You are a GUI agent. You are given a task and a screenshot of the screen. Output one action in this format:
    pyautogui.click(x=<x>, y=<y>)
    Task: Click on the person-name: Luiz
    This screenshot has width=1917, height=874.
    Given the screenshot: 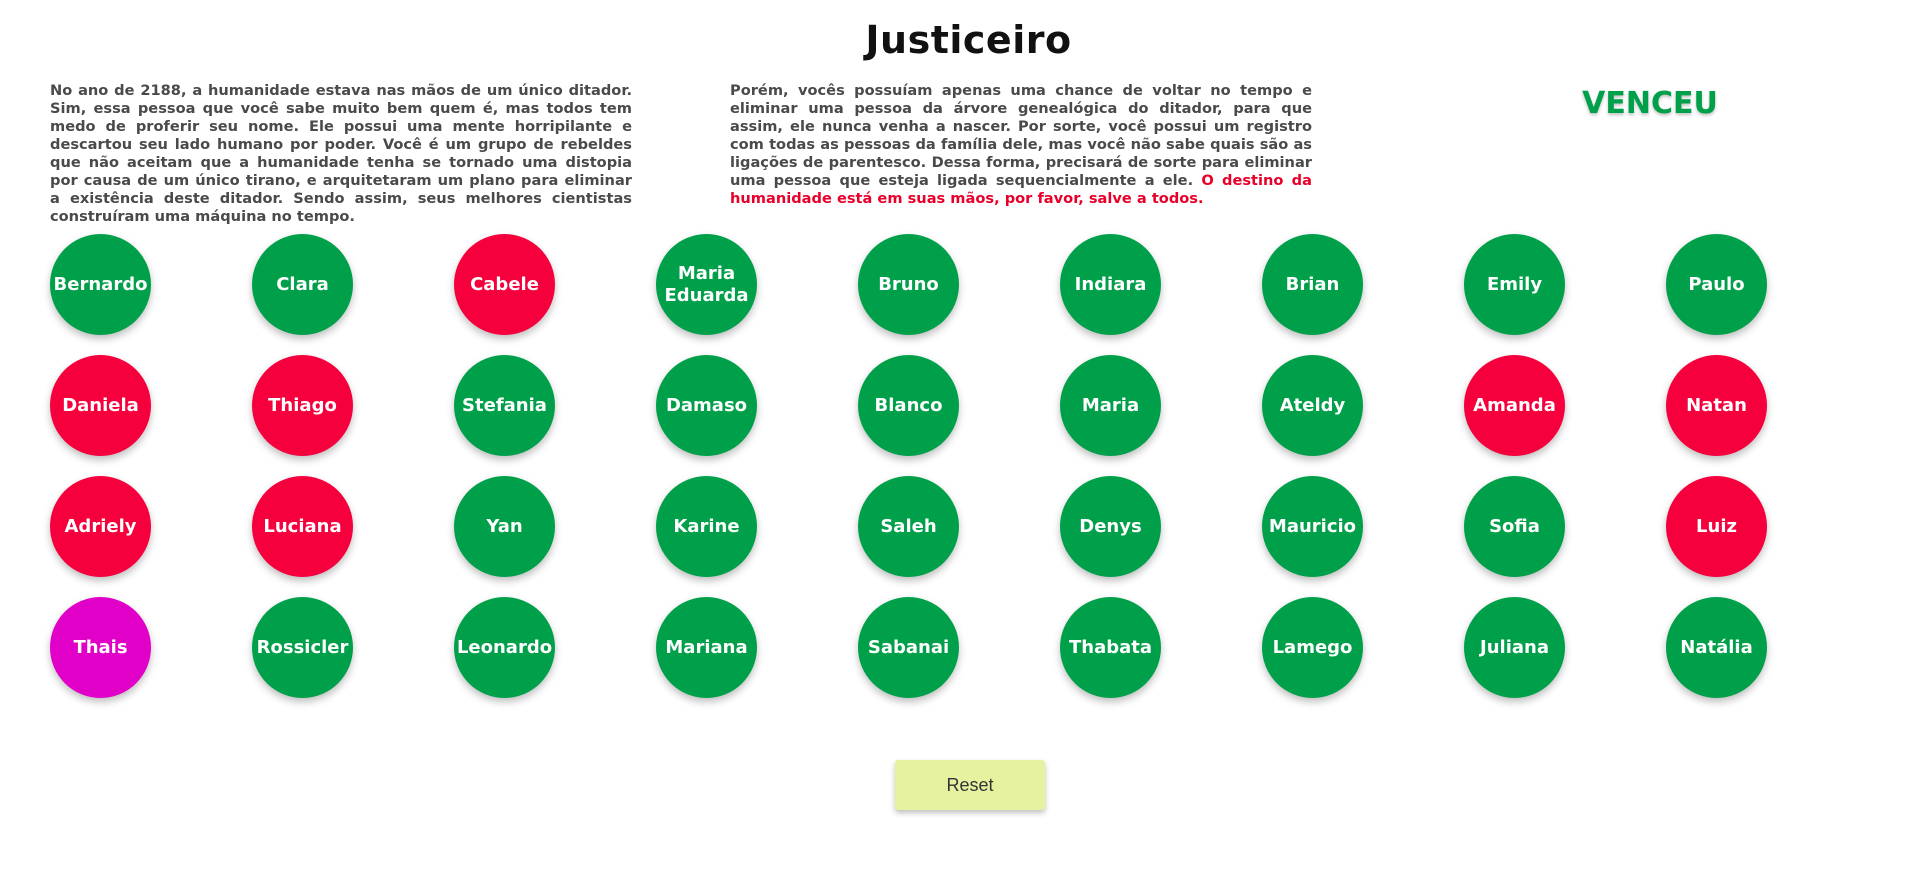 What is the action you would take?
    pyautogui.click(x=1716, y=526)
    